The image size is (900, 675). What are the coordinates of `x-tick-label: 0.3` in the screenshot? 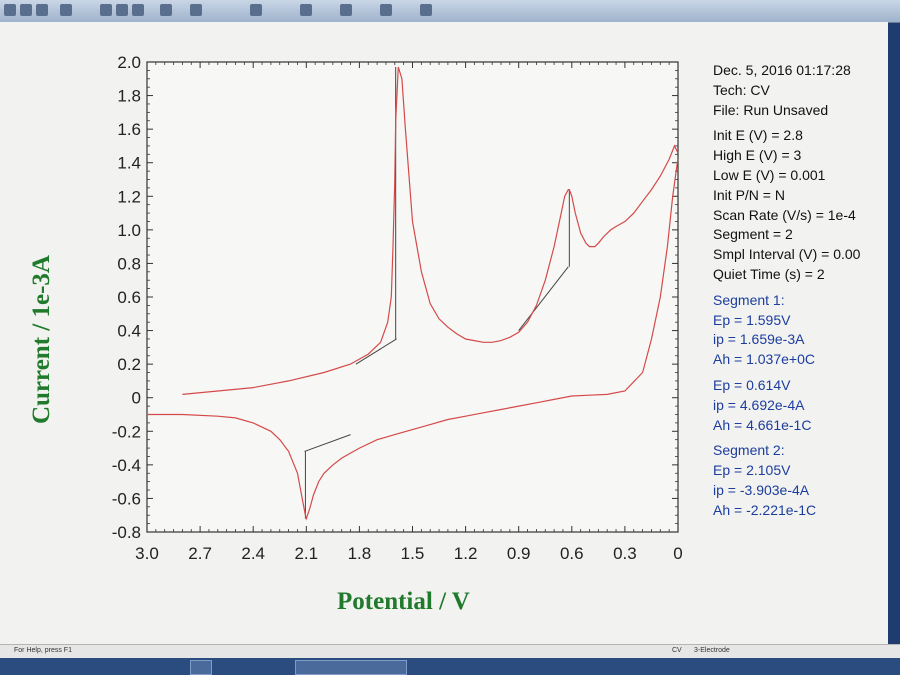 It's located at (625, 553).